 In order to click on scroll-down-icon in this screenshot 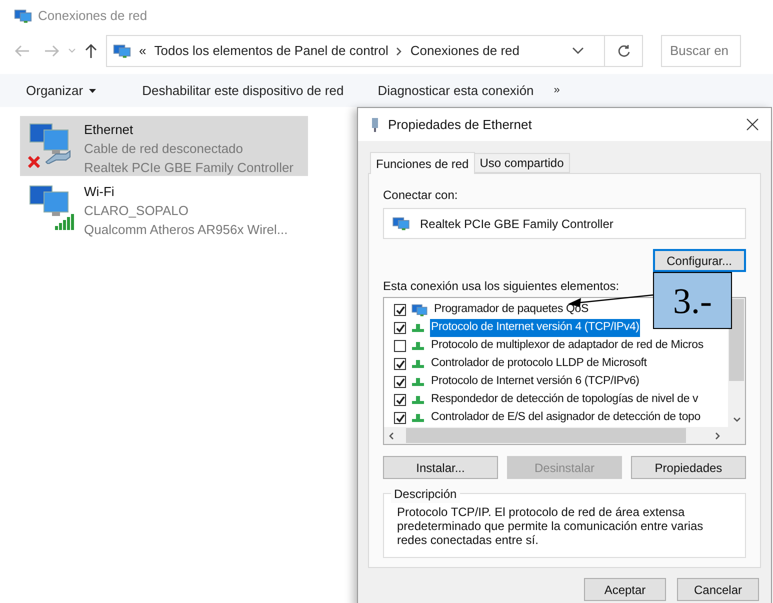, I will do `click(736, 420)`.